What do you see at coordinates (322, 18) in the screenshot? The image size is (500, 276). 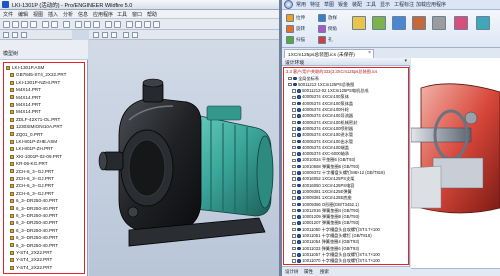 I see `loft-icon` at bounding box center [322, 18].